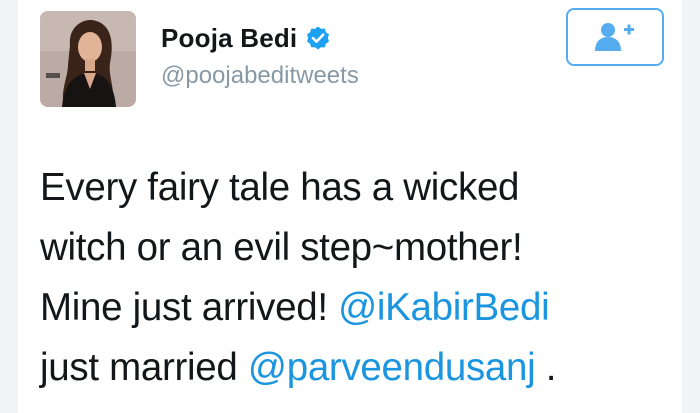 The image size is (700, 413). Describe the element at coordinates (546, 367) in the screenshot. I see `tweet-line-4-end: .` at that location.